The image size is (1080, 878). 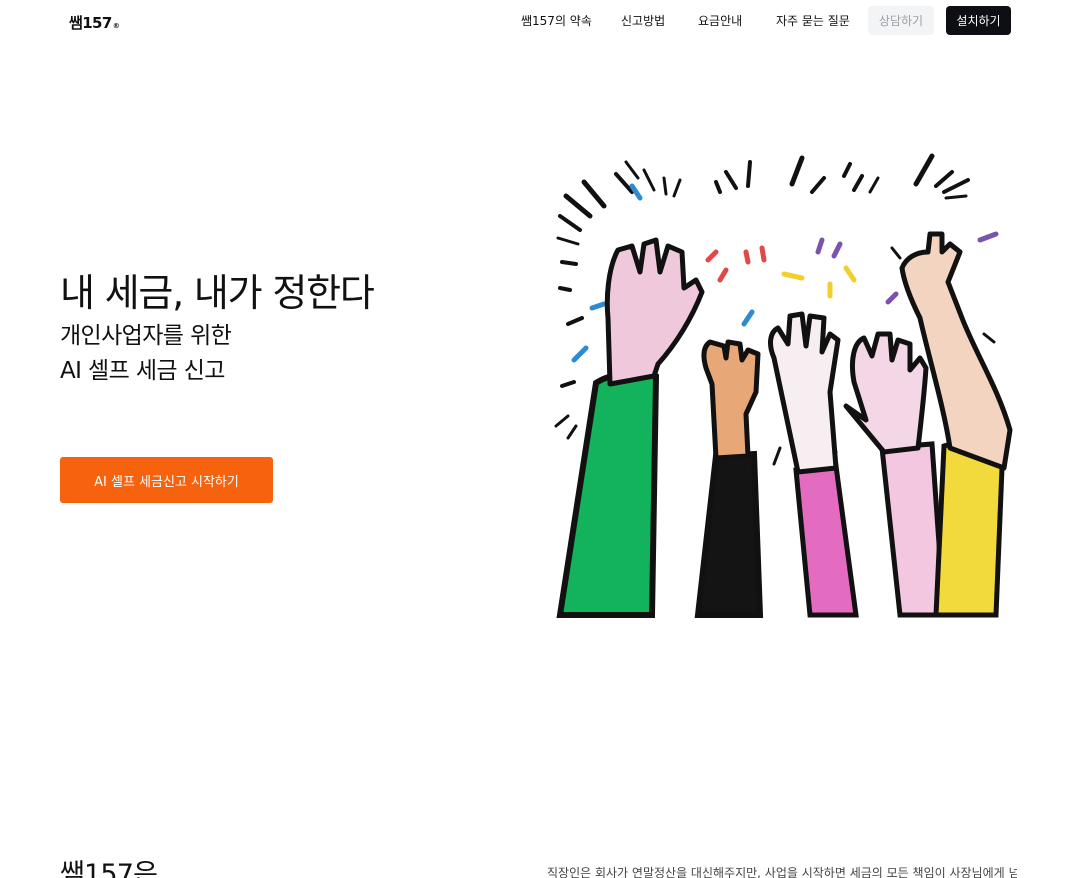 What do you see at coordinates (978, 20) in the screenshot?
I see `install-button: 설치하기` at bounding box center [978, 20].